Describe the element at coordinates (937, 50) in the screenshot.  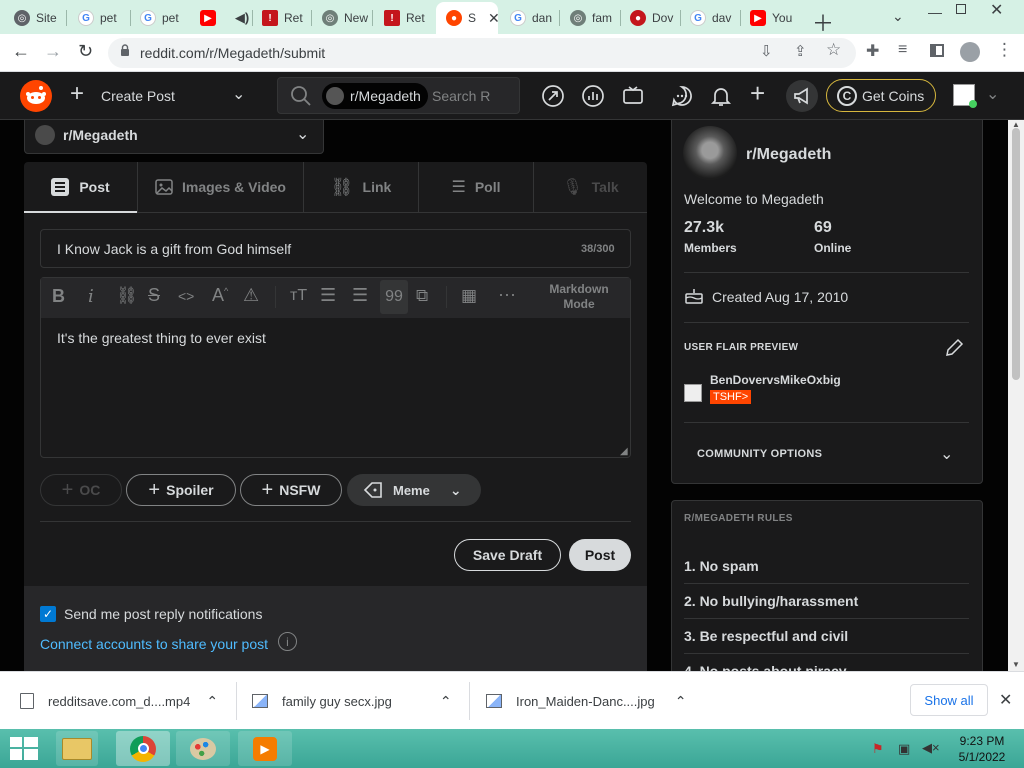
I see `side-panel-icon` at that location.